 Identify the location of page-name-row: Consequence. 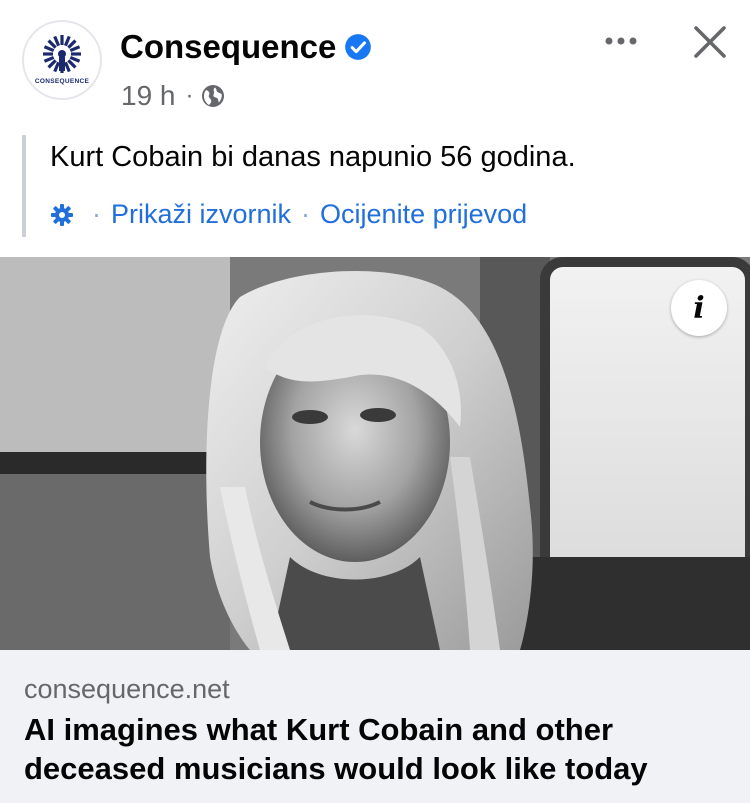
(246, 47).